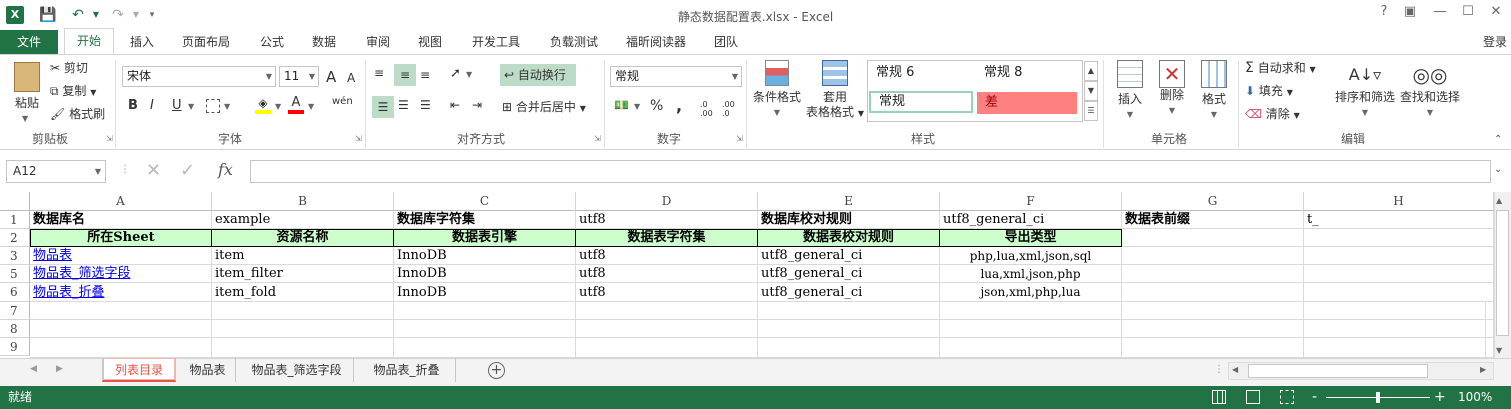 The height and width of the screenshot is (409, 1511). Describe the element at coordinates (1213, 238) in the screenshot. I see `cell-g2` at that location.